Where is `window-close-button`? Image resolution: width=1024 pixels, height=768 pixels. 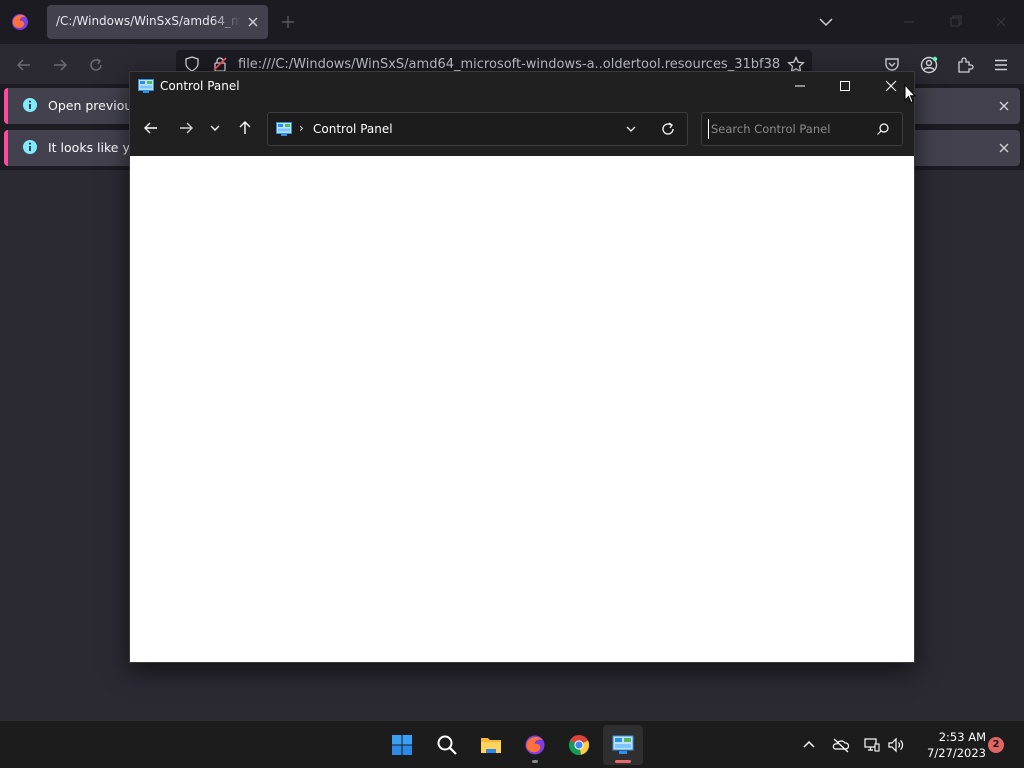
window-close-button is located at coordinates (1001, 22).